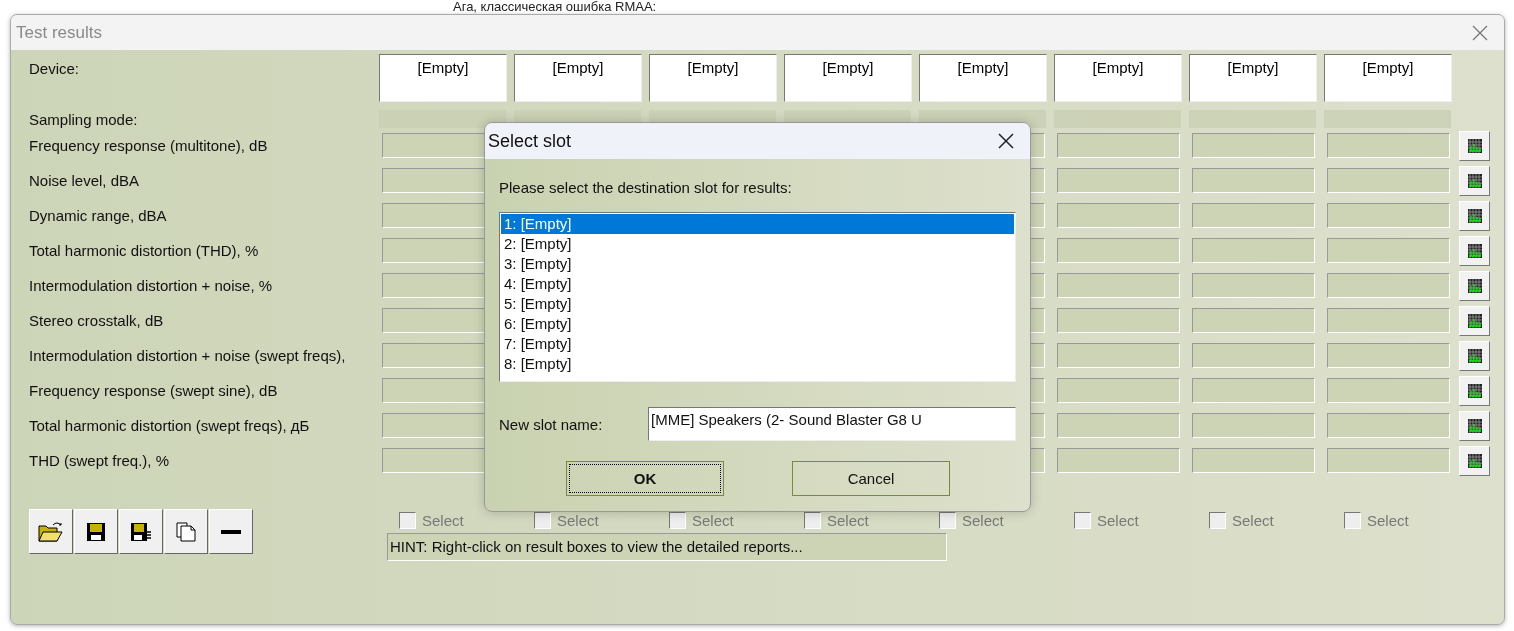 The height and width of the screenshot is (631, 1514). What do you see at coordinates (645, 478) in the screenshot?
I see `ok-button: OK` at bounding box center [645, 478].